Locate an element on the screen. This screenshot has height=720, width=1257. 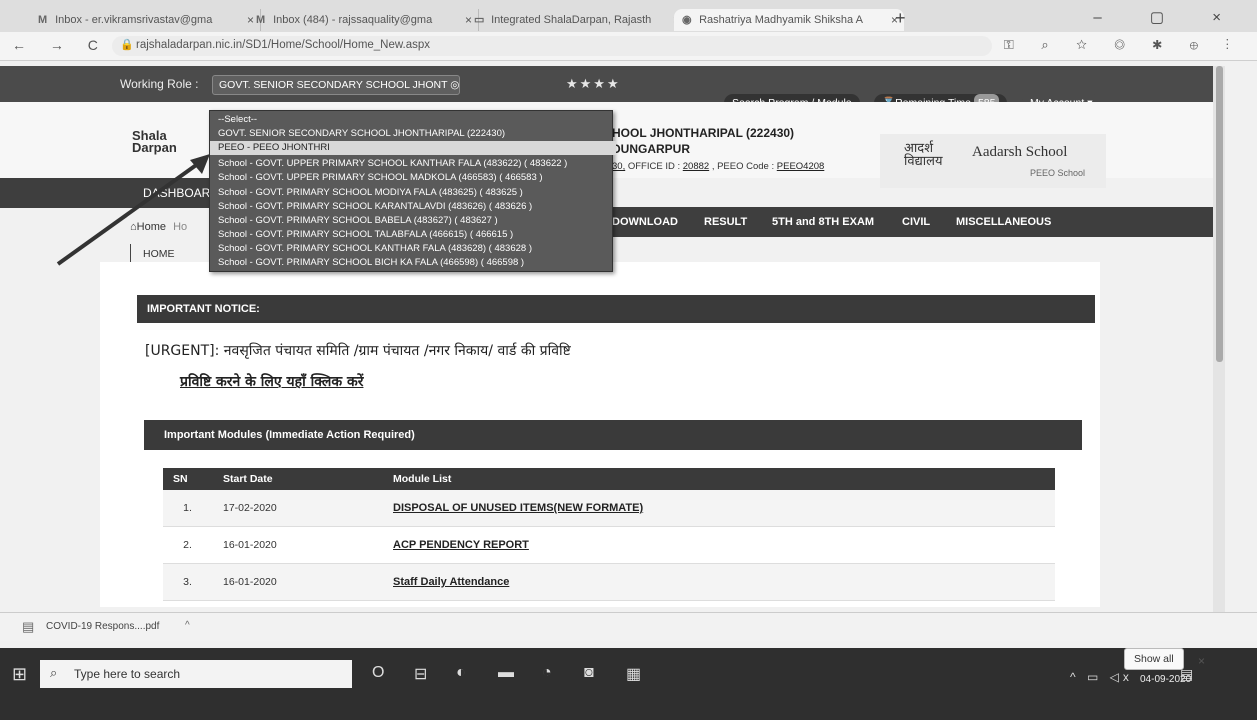
edge-icon: ◐ is located at coordinates (461, 673).